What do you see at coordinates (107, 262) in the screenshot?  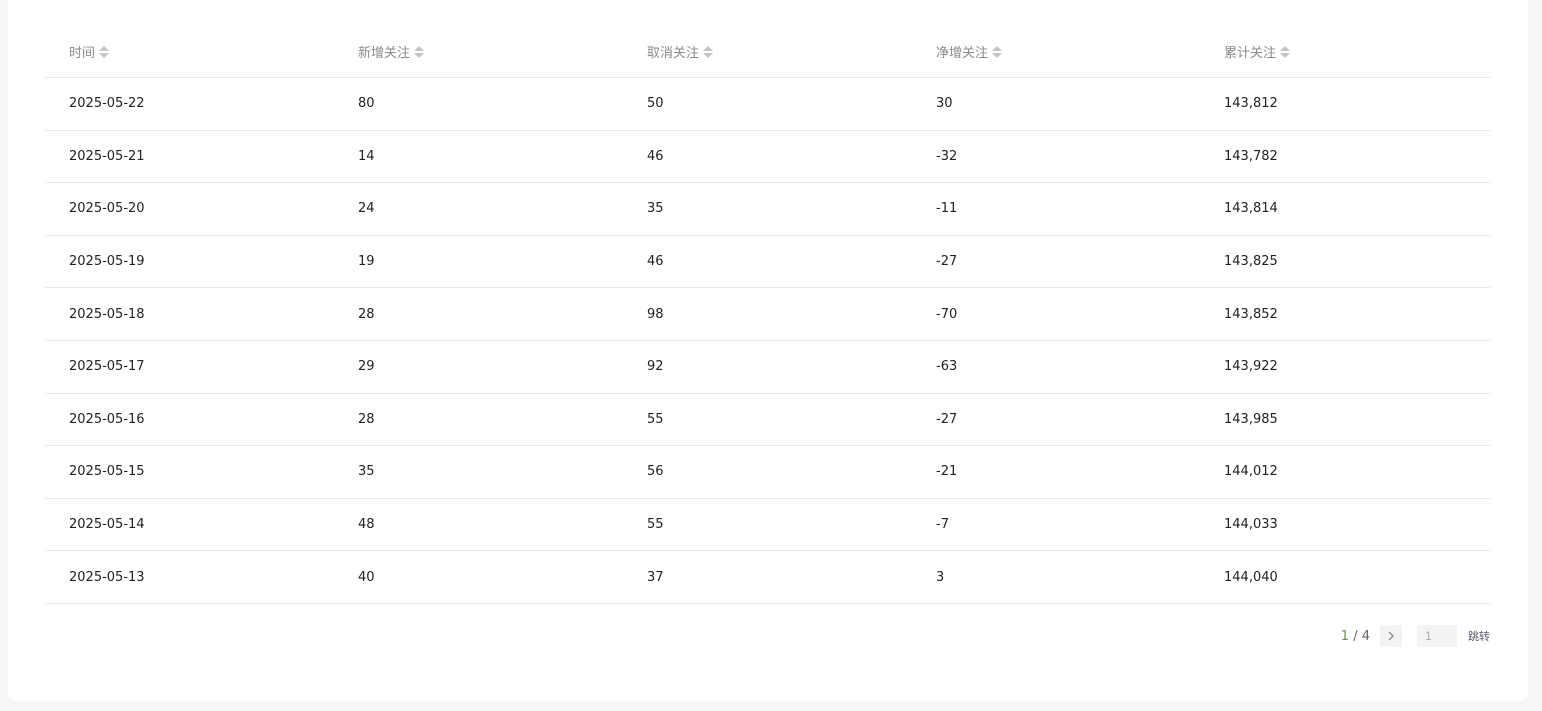 I see `cell-date: 2025-05-19` at bounding box center [107, 262].